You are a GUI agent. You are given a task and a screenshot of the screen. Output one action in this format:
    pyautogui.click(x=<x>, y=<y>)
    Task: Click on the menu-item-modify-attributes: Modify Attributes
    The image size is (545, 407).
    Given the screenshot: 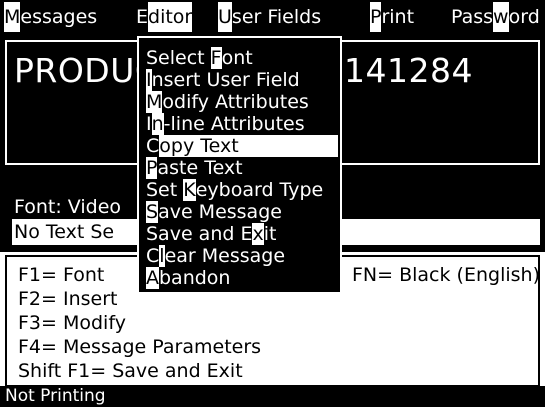 What is the action you would take?
    pyautogui.click(x=242, y=102)
    